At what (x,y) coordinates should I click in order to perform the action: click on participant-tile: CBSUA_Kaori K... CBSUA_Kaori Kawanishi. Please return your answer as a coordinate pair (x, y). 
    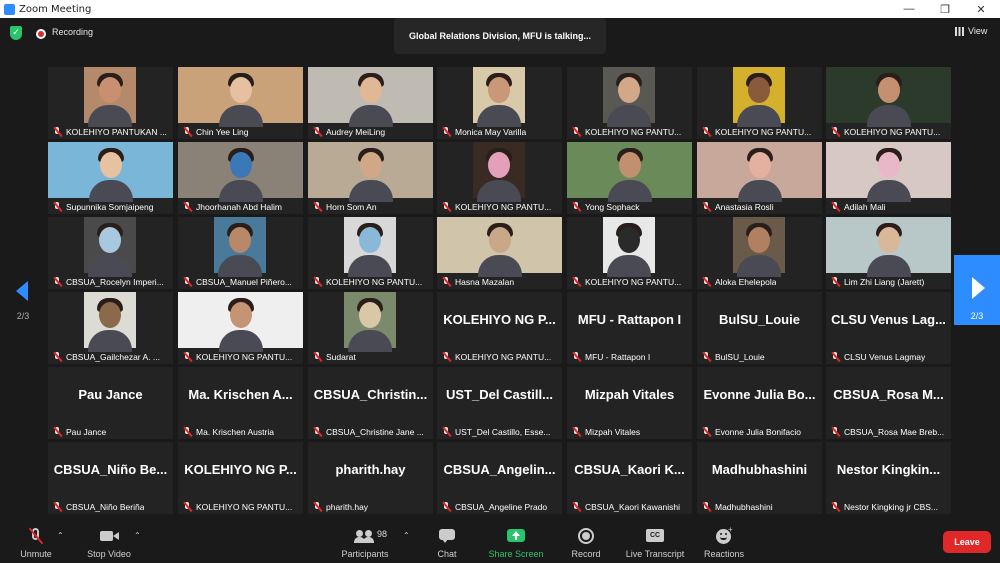
    Looking at the image, I should click on (629, 478).